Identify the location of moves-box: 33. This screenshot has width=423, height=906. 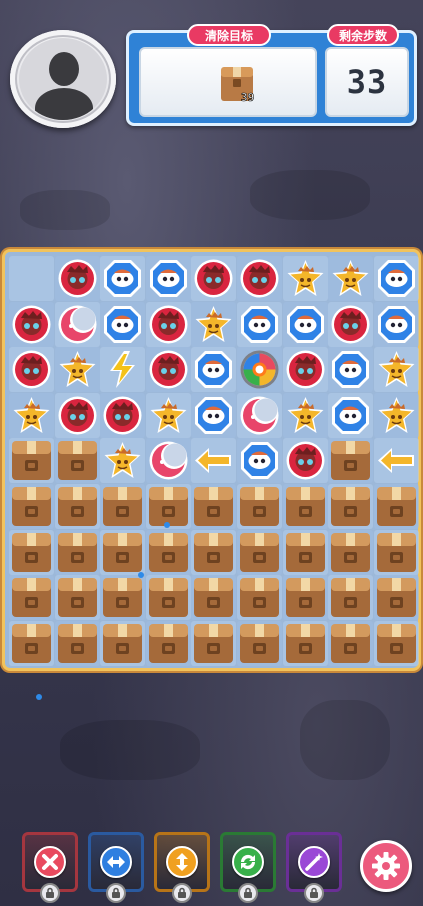
(367, 82).